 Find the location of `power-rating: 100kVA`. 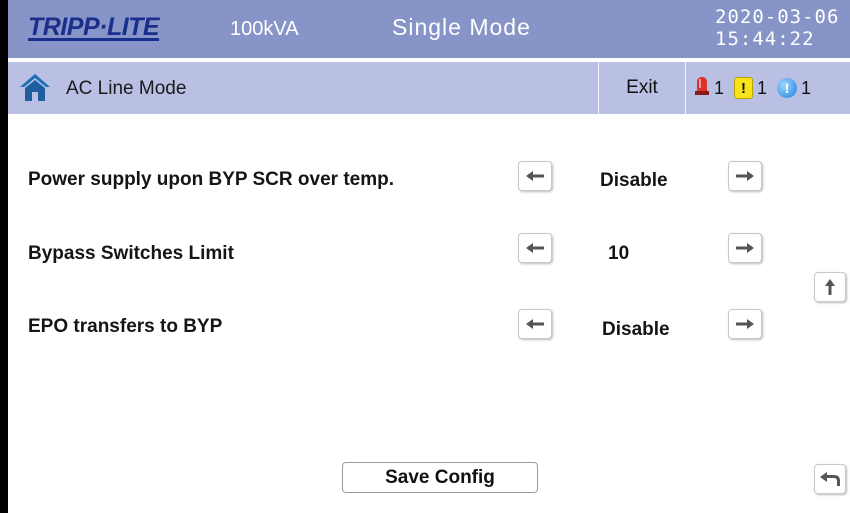

power-rating: 100kVA is located at coordinates (264, 29).